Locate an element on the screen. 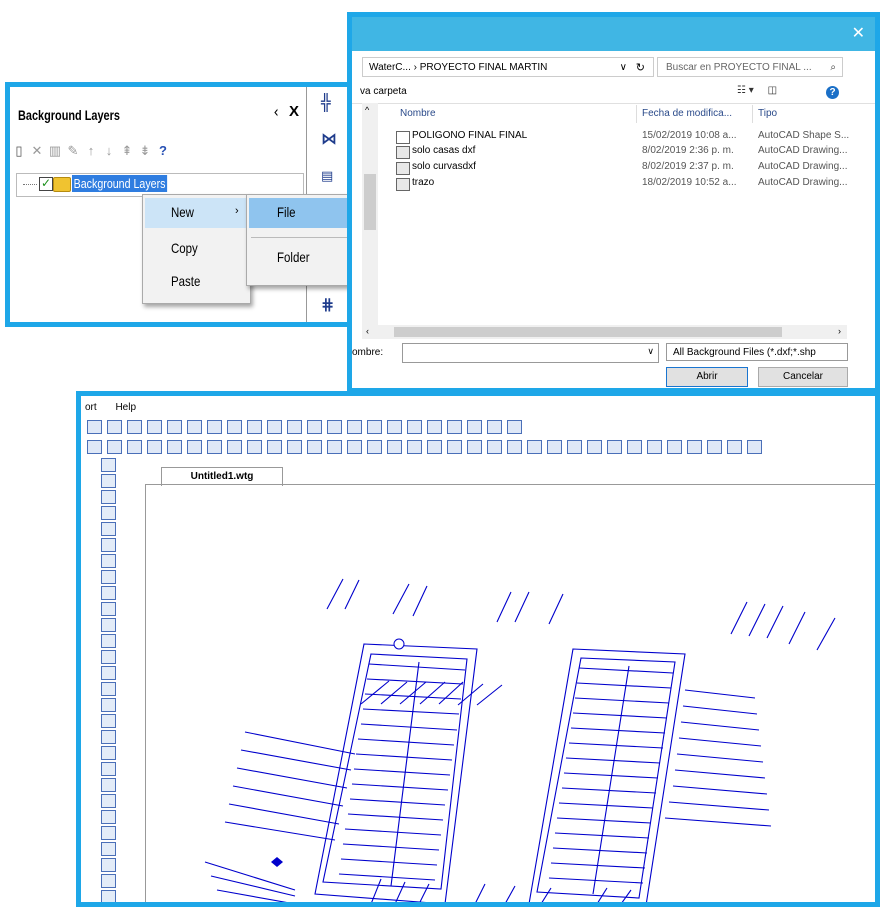 Image resolution: width=880 pixels, height=907 pixels. breadcrumb: WaterC... › PROYECTO FINAL MARTIN ∨ ↻ is located at coordinates (508, 67).